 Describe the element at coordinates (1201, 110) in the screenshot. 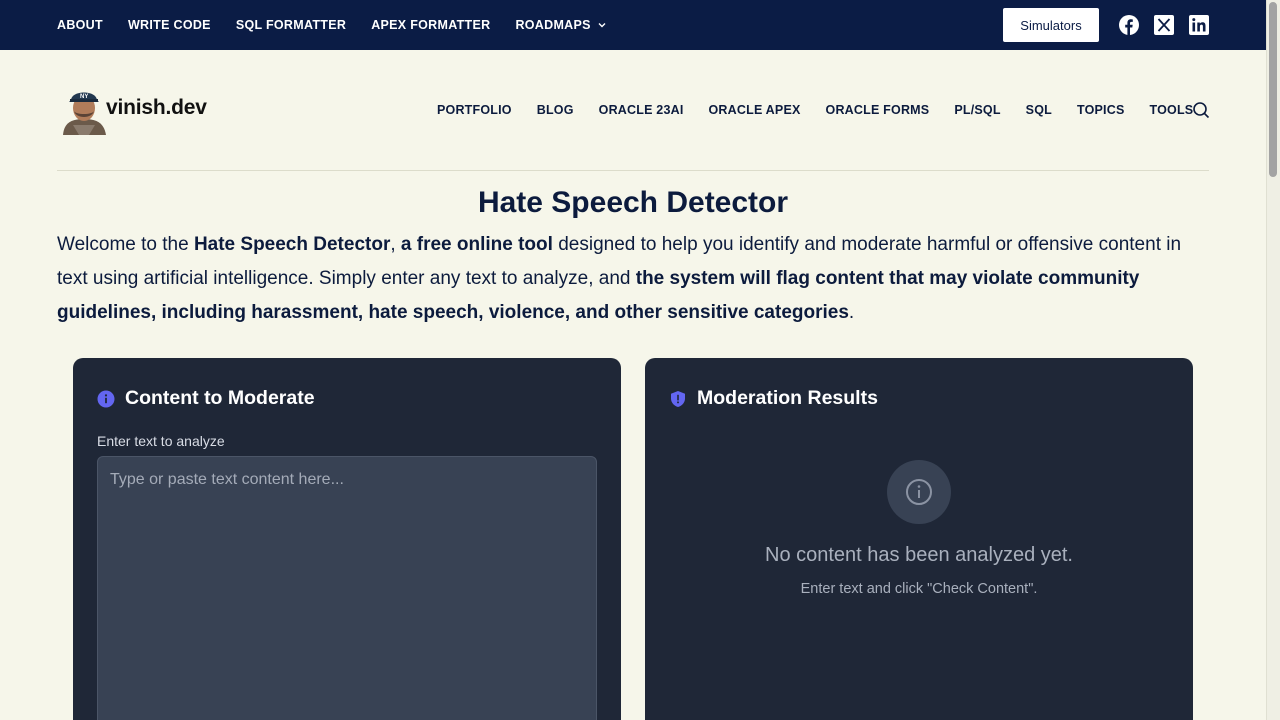

I see `search-icon` at that location.